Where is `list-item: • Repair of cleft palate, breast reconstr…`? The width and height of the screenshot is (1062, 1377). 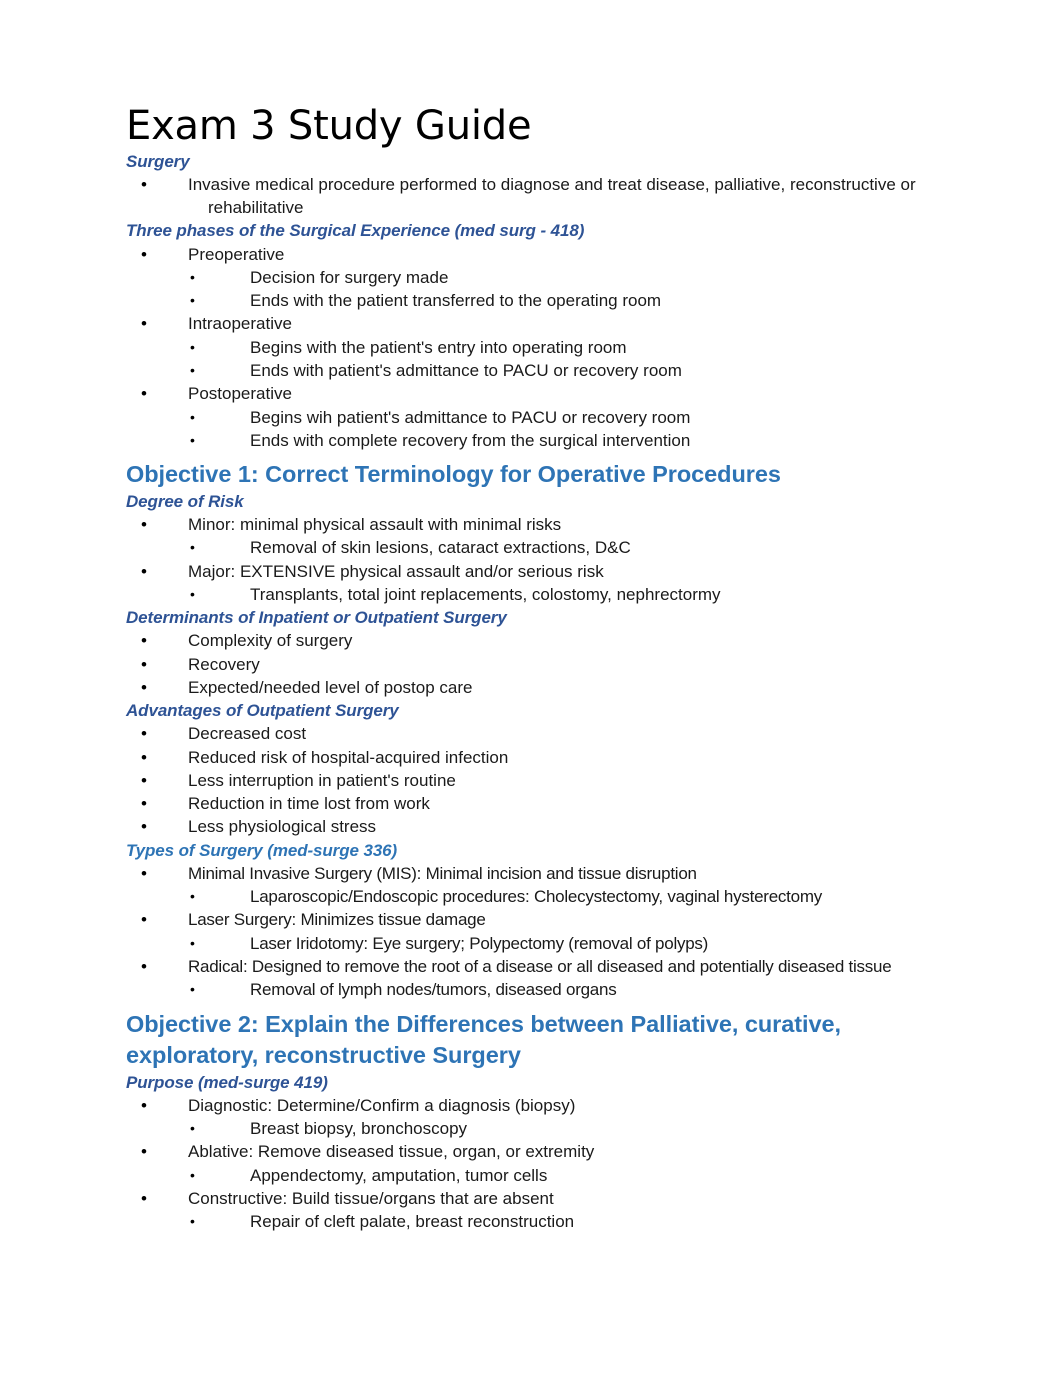 list-item: • Repair of cleft palate, breast reconstr… is located at coordinates (531, 1221).